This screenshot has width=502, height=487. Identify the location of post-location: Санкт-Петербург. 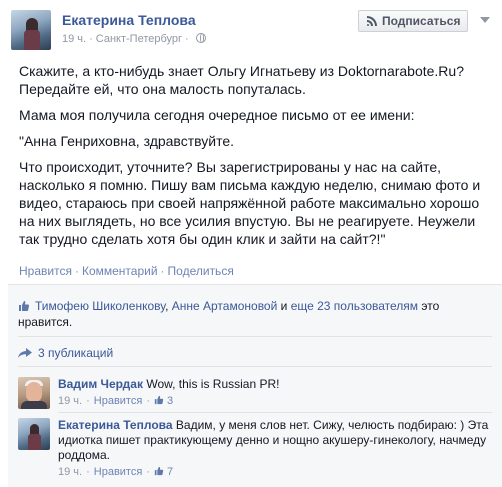
(139, 39).